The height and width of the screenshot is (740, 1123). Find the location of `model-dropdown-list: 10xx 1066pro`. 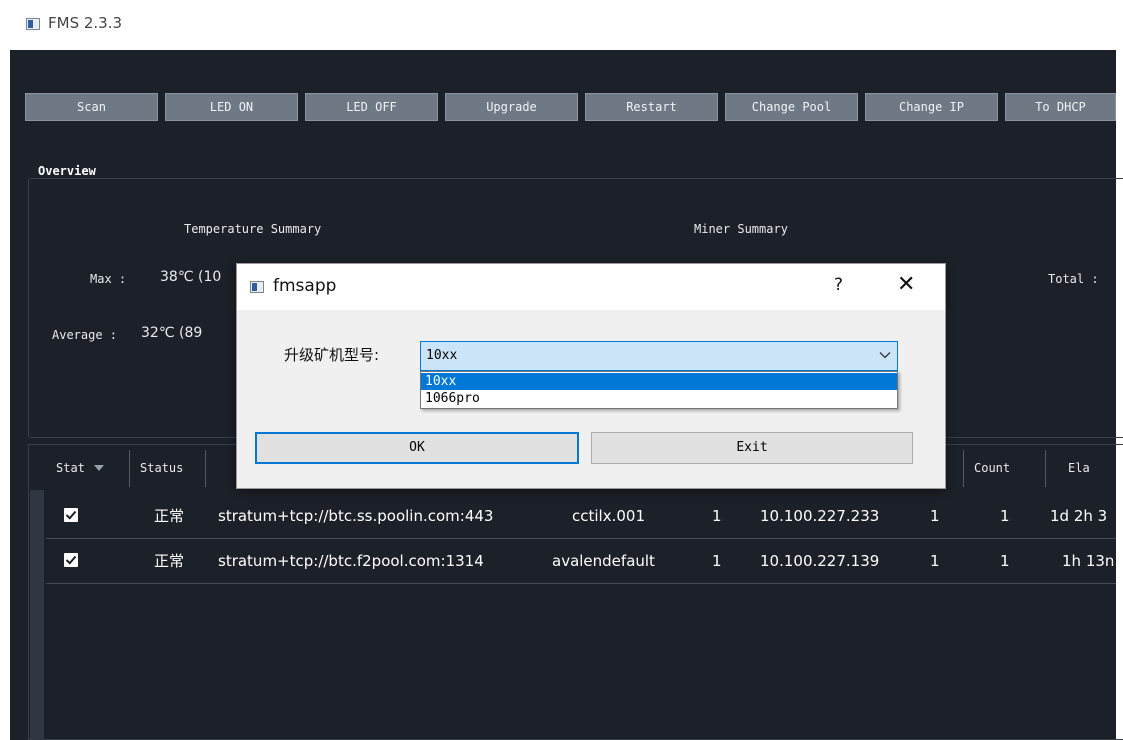

model-dropdown-list: 10xx 1066pro is located at coordinates (659, 390).